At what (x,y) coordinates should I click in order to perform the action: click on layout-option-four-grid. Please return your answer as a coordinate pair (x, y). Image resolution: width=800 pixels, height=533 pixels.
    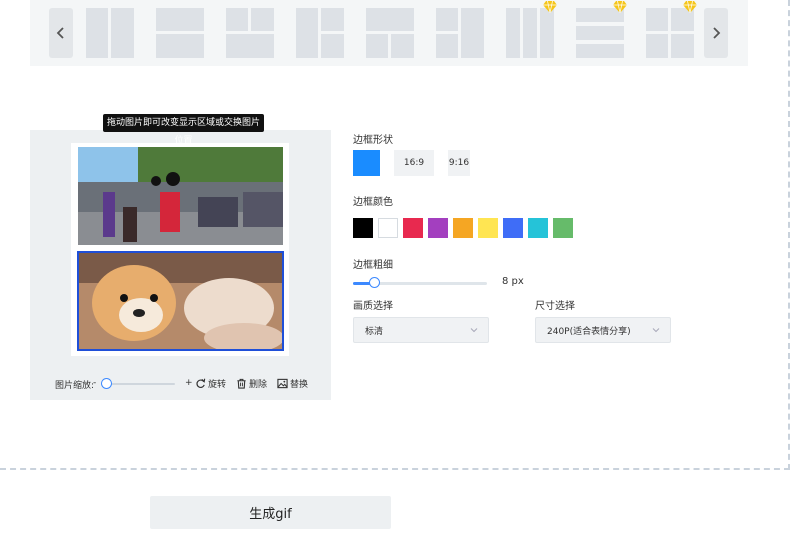
    Looking at the image, I should click on (670, 32).